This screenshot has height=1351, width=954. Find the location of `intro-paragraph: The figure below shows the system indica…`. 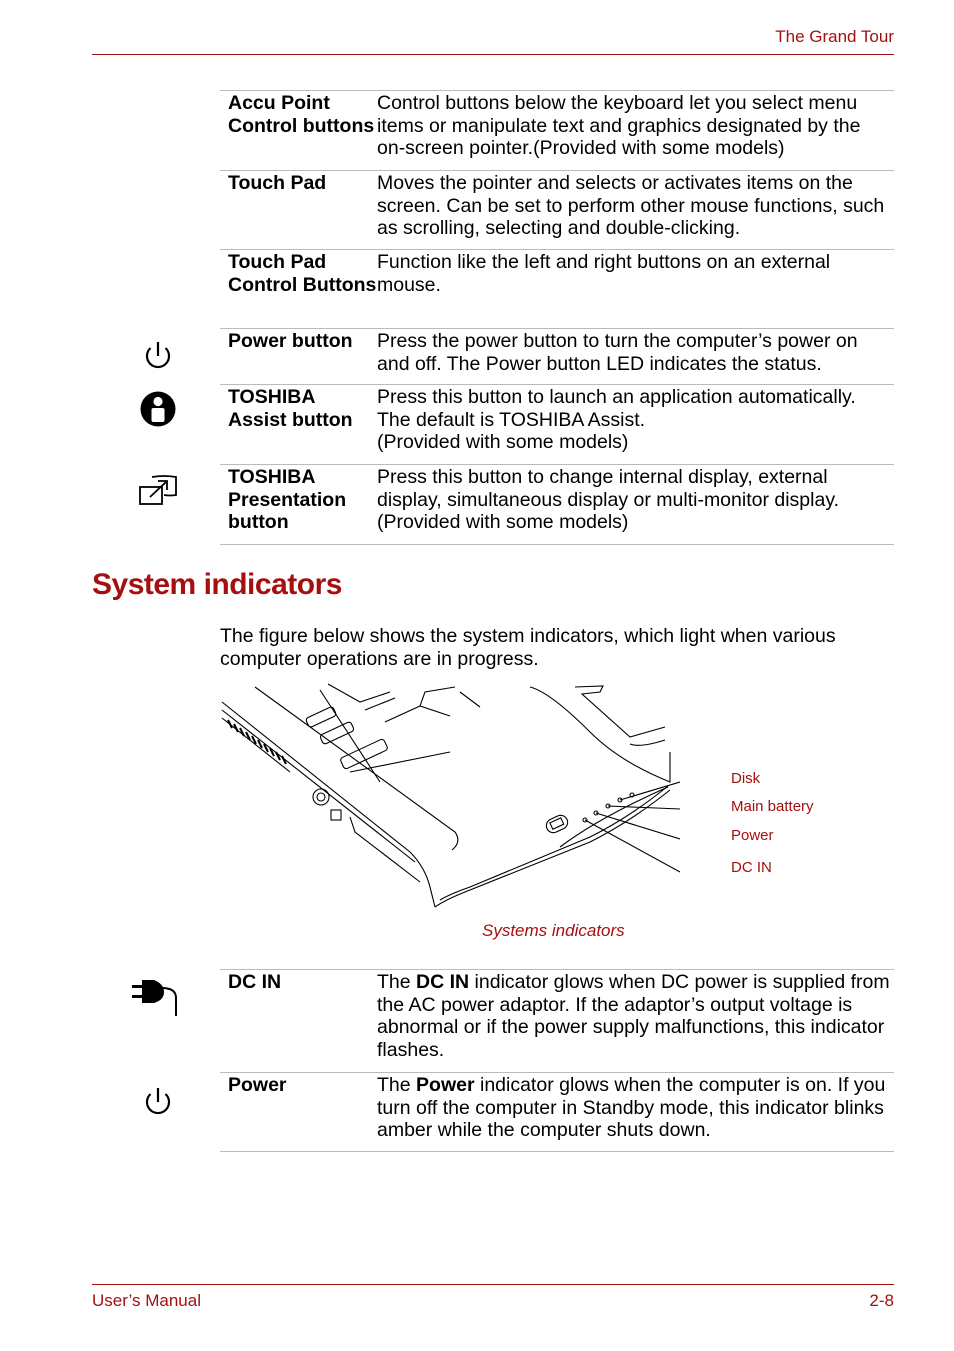

intro-paragraph: The figure below shows the system indica… is located at coordinates (528, 647).